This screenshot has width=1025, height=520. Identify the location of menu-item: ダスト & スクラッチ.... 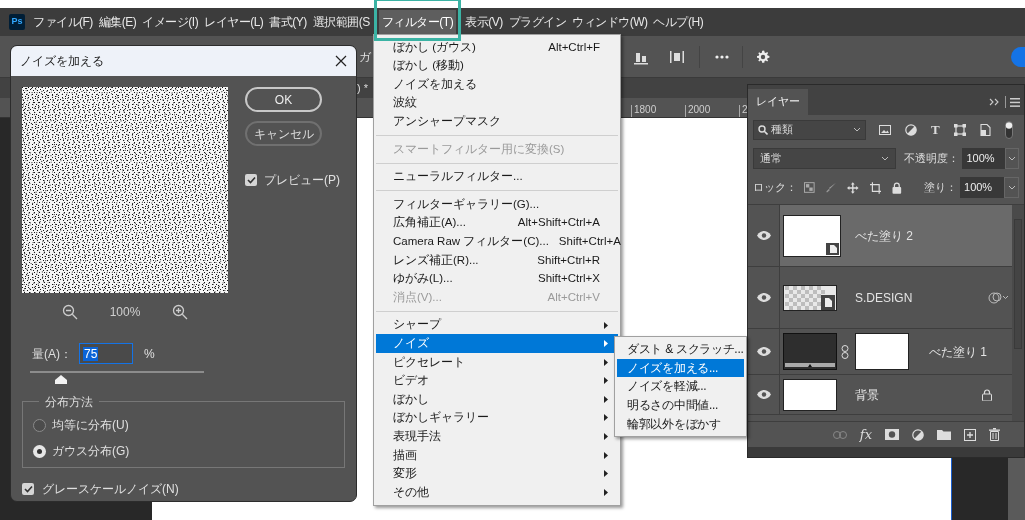
(680, 349).